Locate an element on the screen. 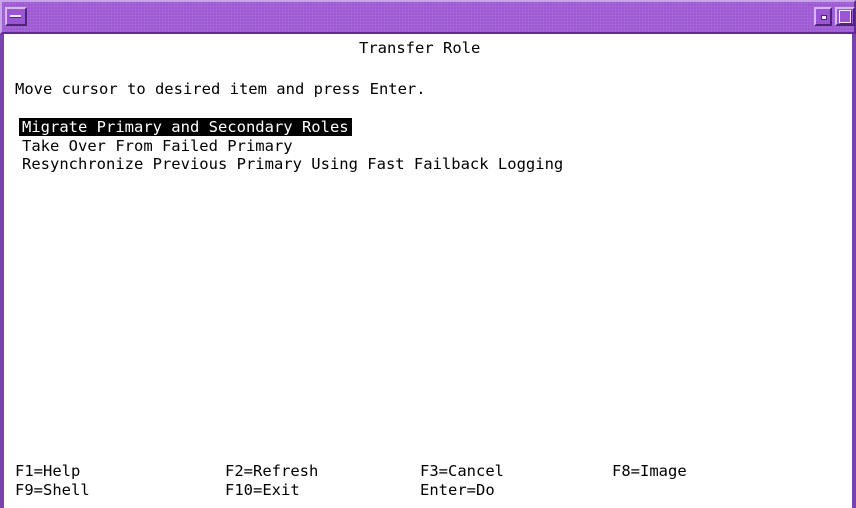 This screenshot has height=508, width=856. fkey-do: Enter=Do is located at coordinates (457, 490).